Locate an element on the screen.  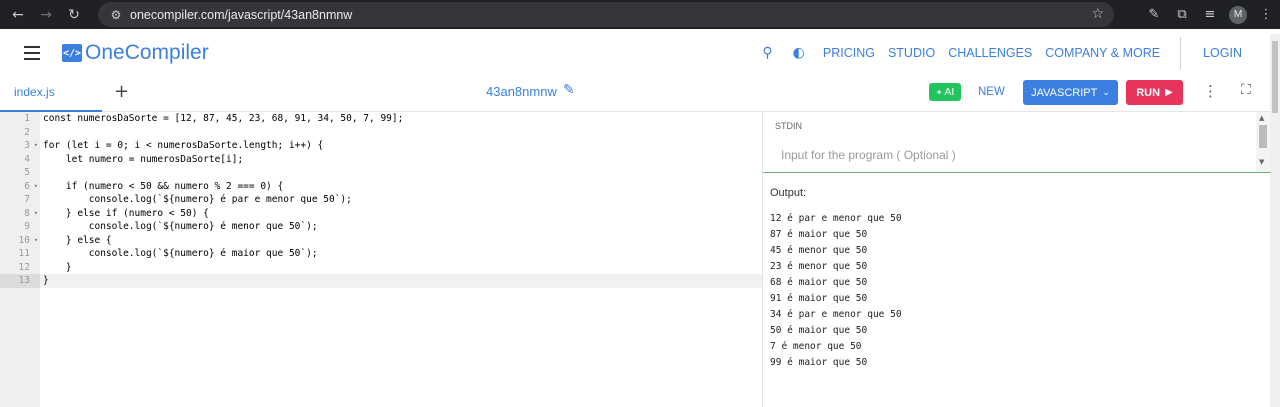
line-number: 4 is located at coordinates (20, 160).